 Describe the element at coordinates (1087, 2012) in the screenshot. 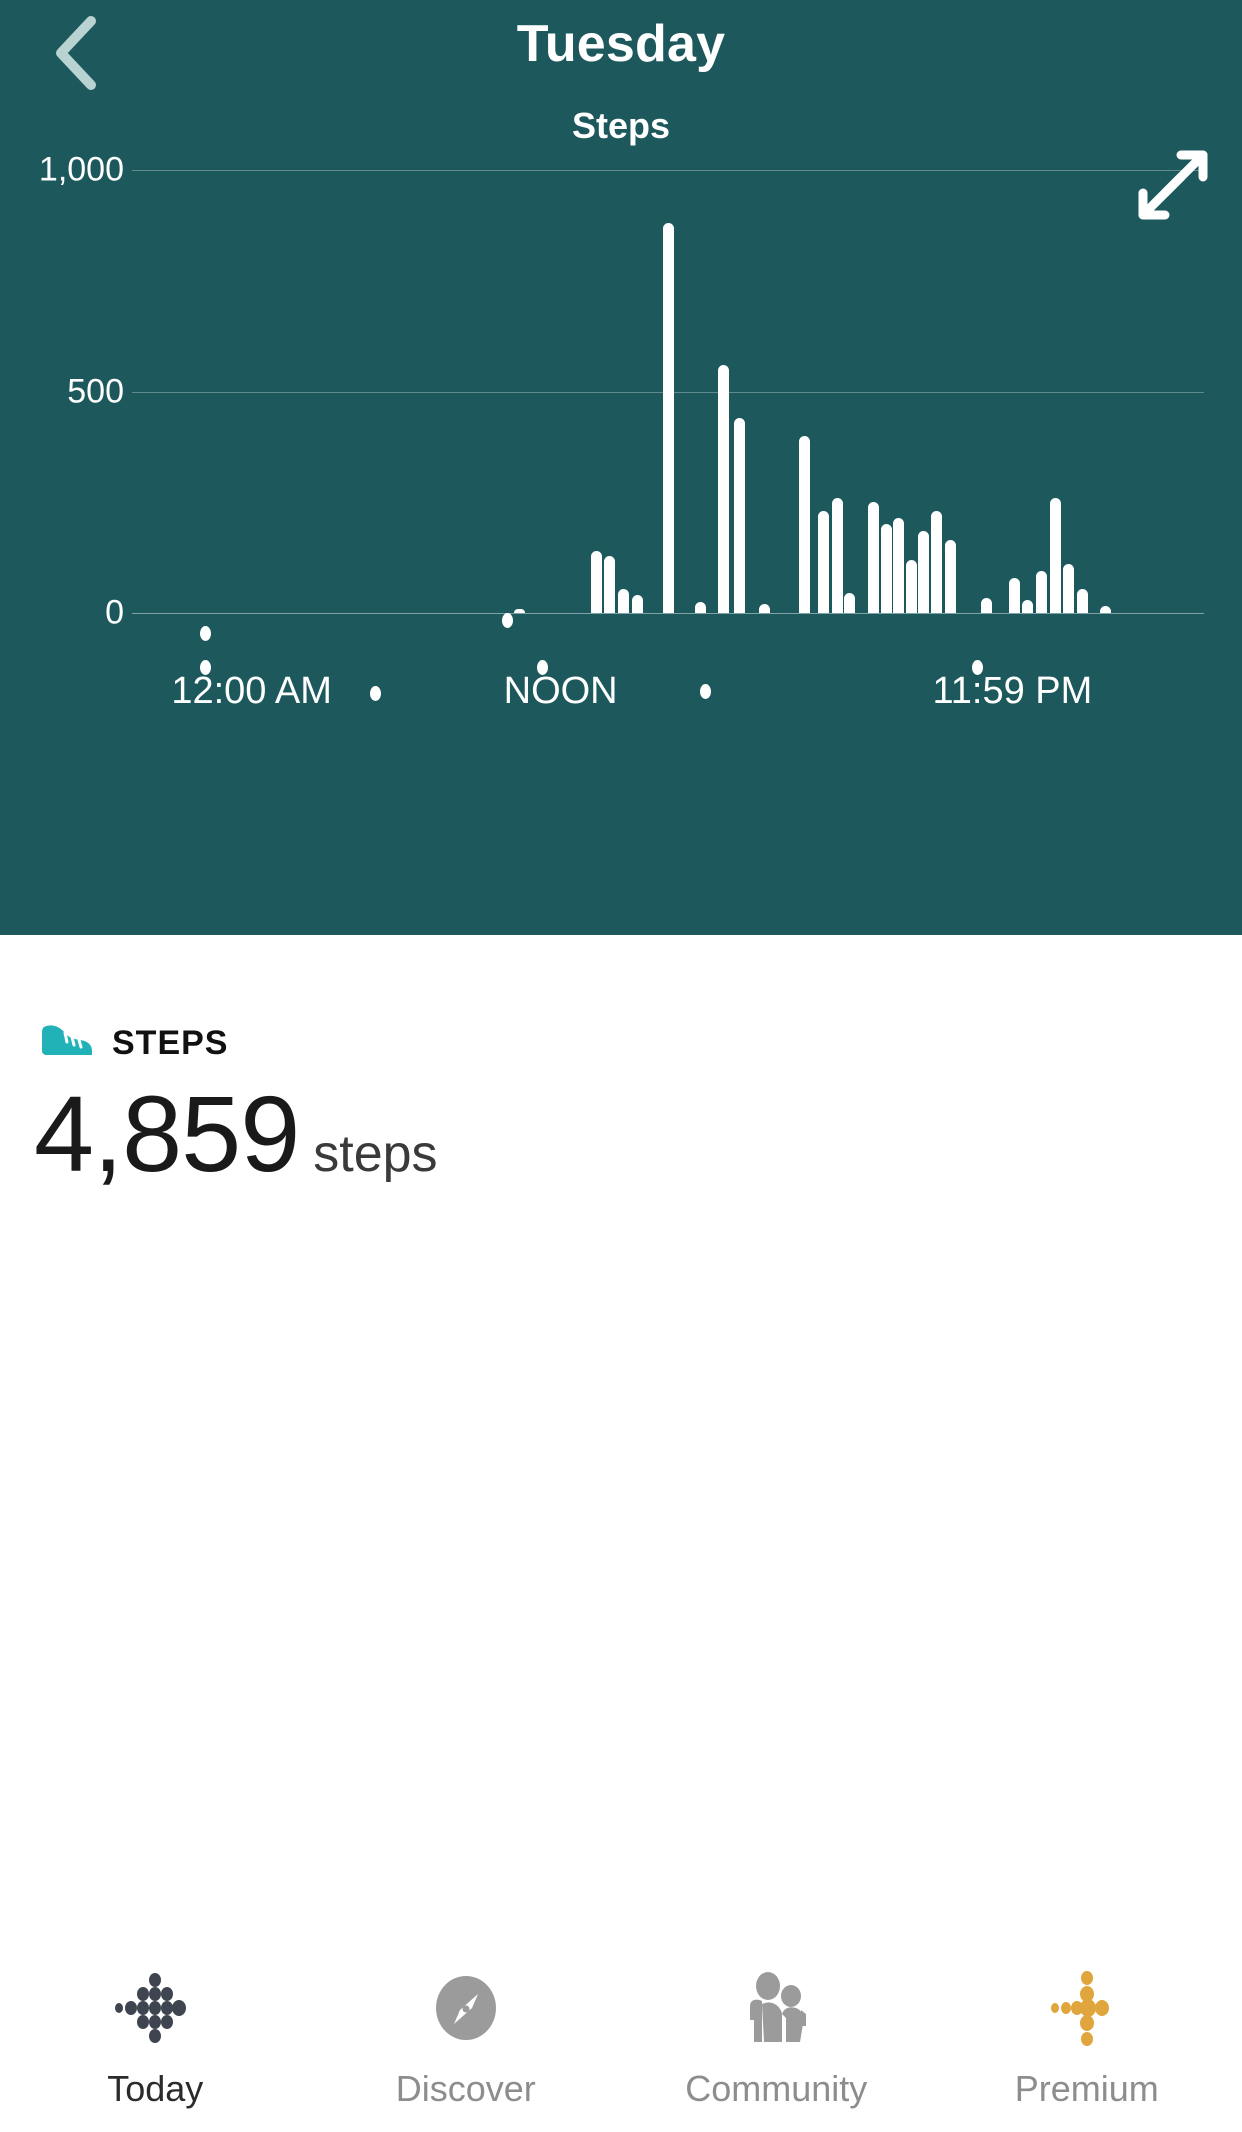

I see `premium-dots-icon` at that location.